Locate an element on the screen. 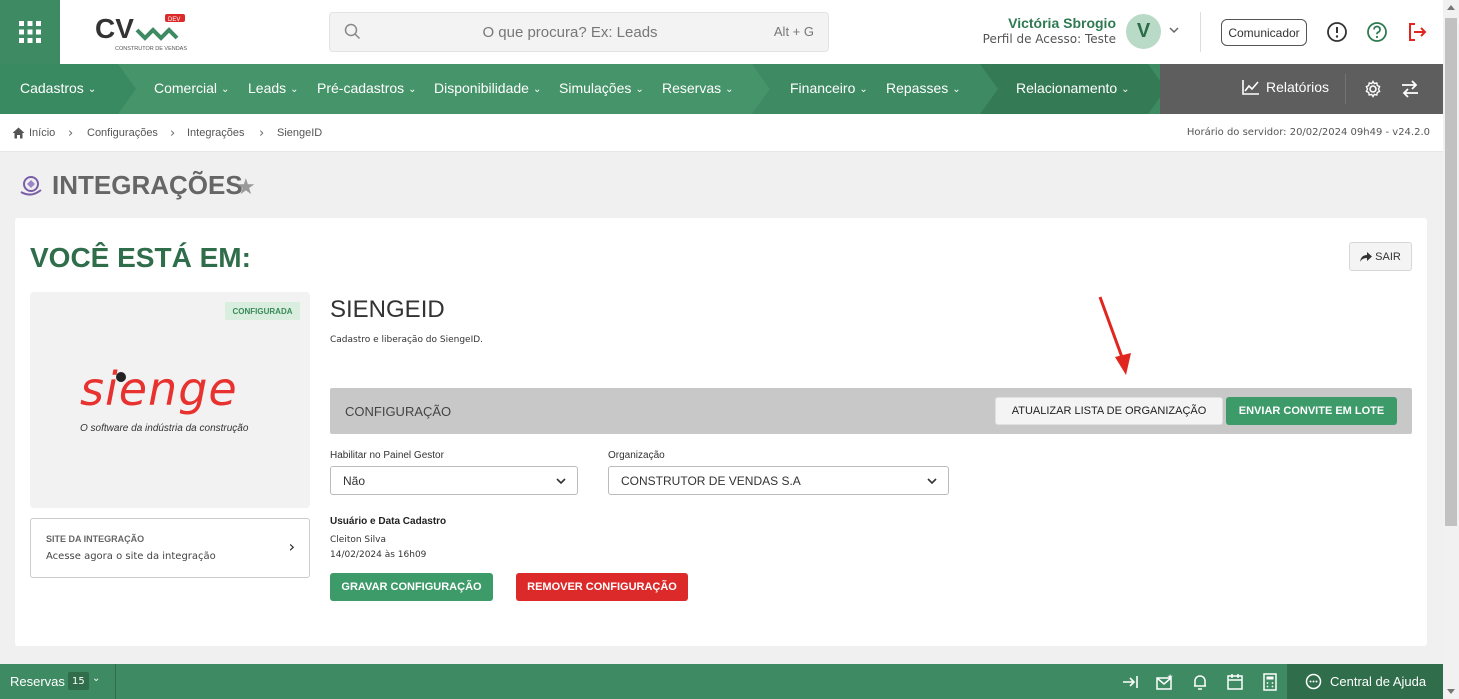 The height and width of the screenshot is (699, 1459). site-link-title: SITE DA INTEGRAÇÃO is located at coordinates (95, 539).